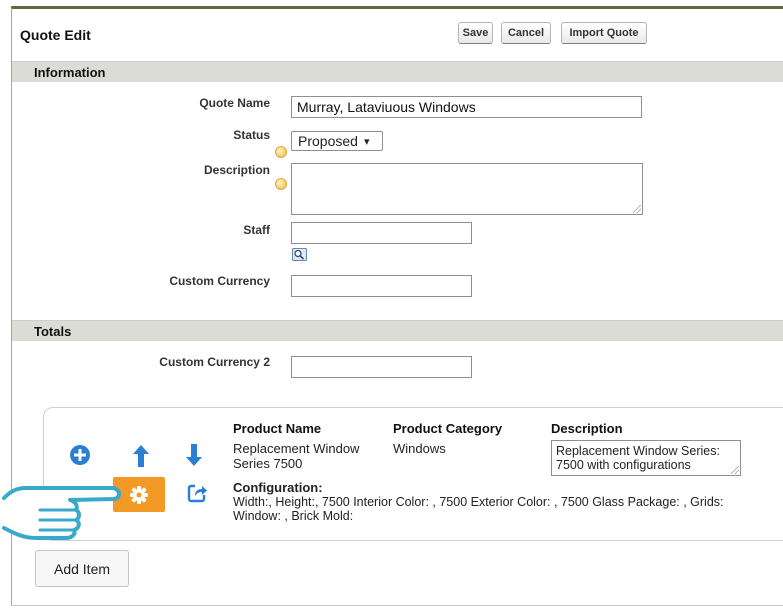 The height and width of the screenshot is (614, 783). I want to click on cancel-button: Cancel, so click(526, 33).